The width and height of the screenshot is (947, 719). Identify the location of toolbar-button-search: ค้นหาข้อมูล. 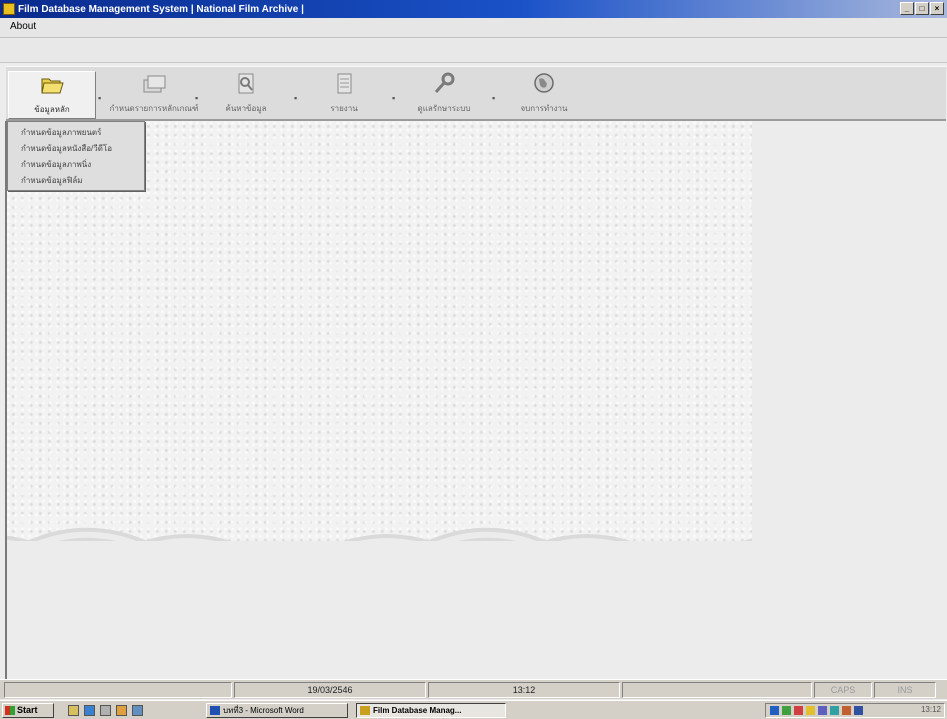
(246, 95).